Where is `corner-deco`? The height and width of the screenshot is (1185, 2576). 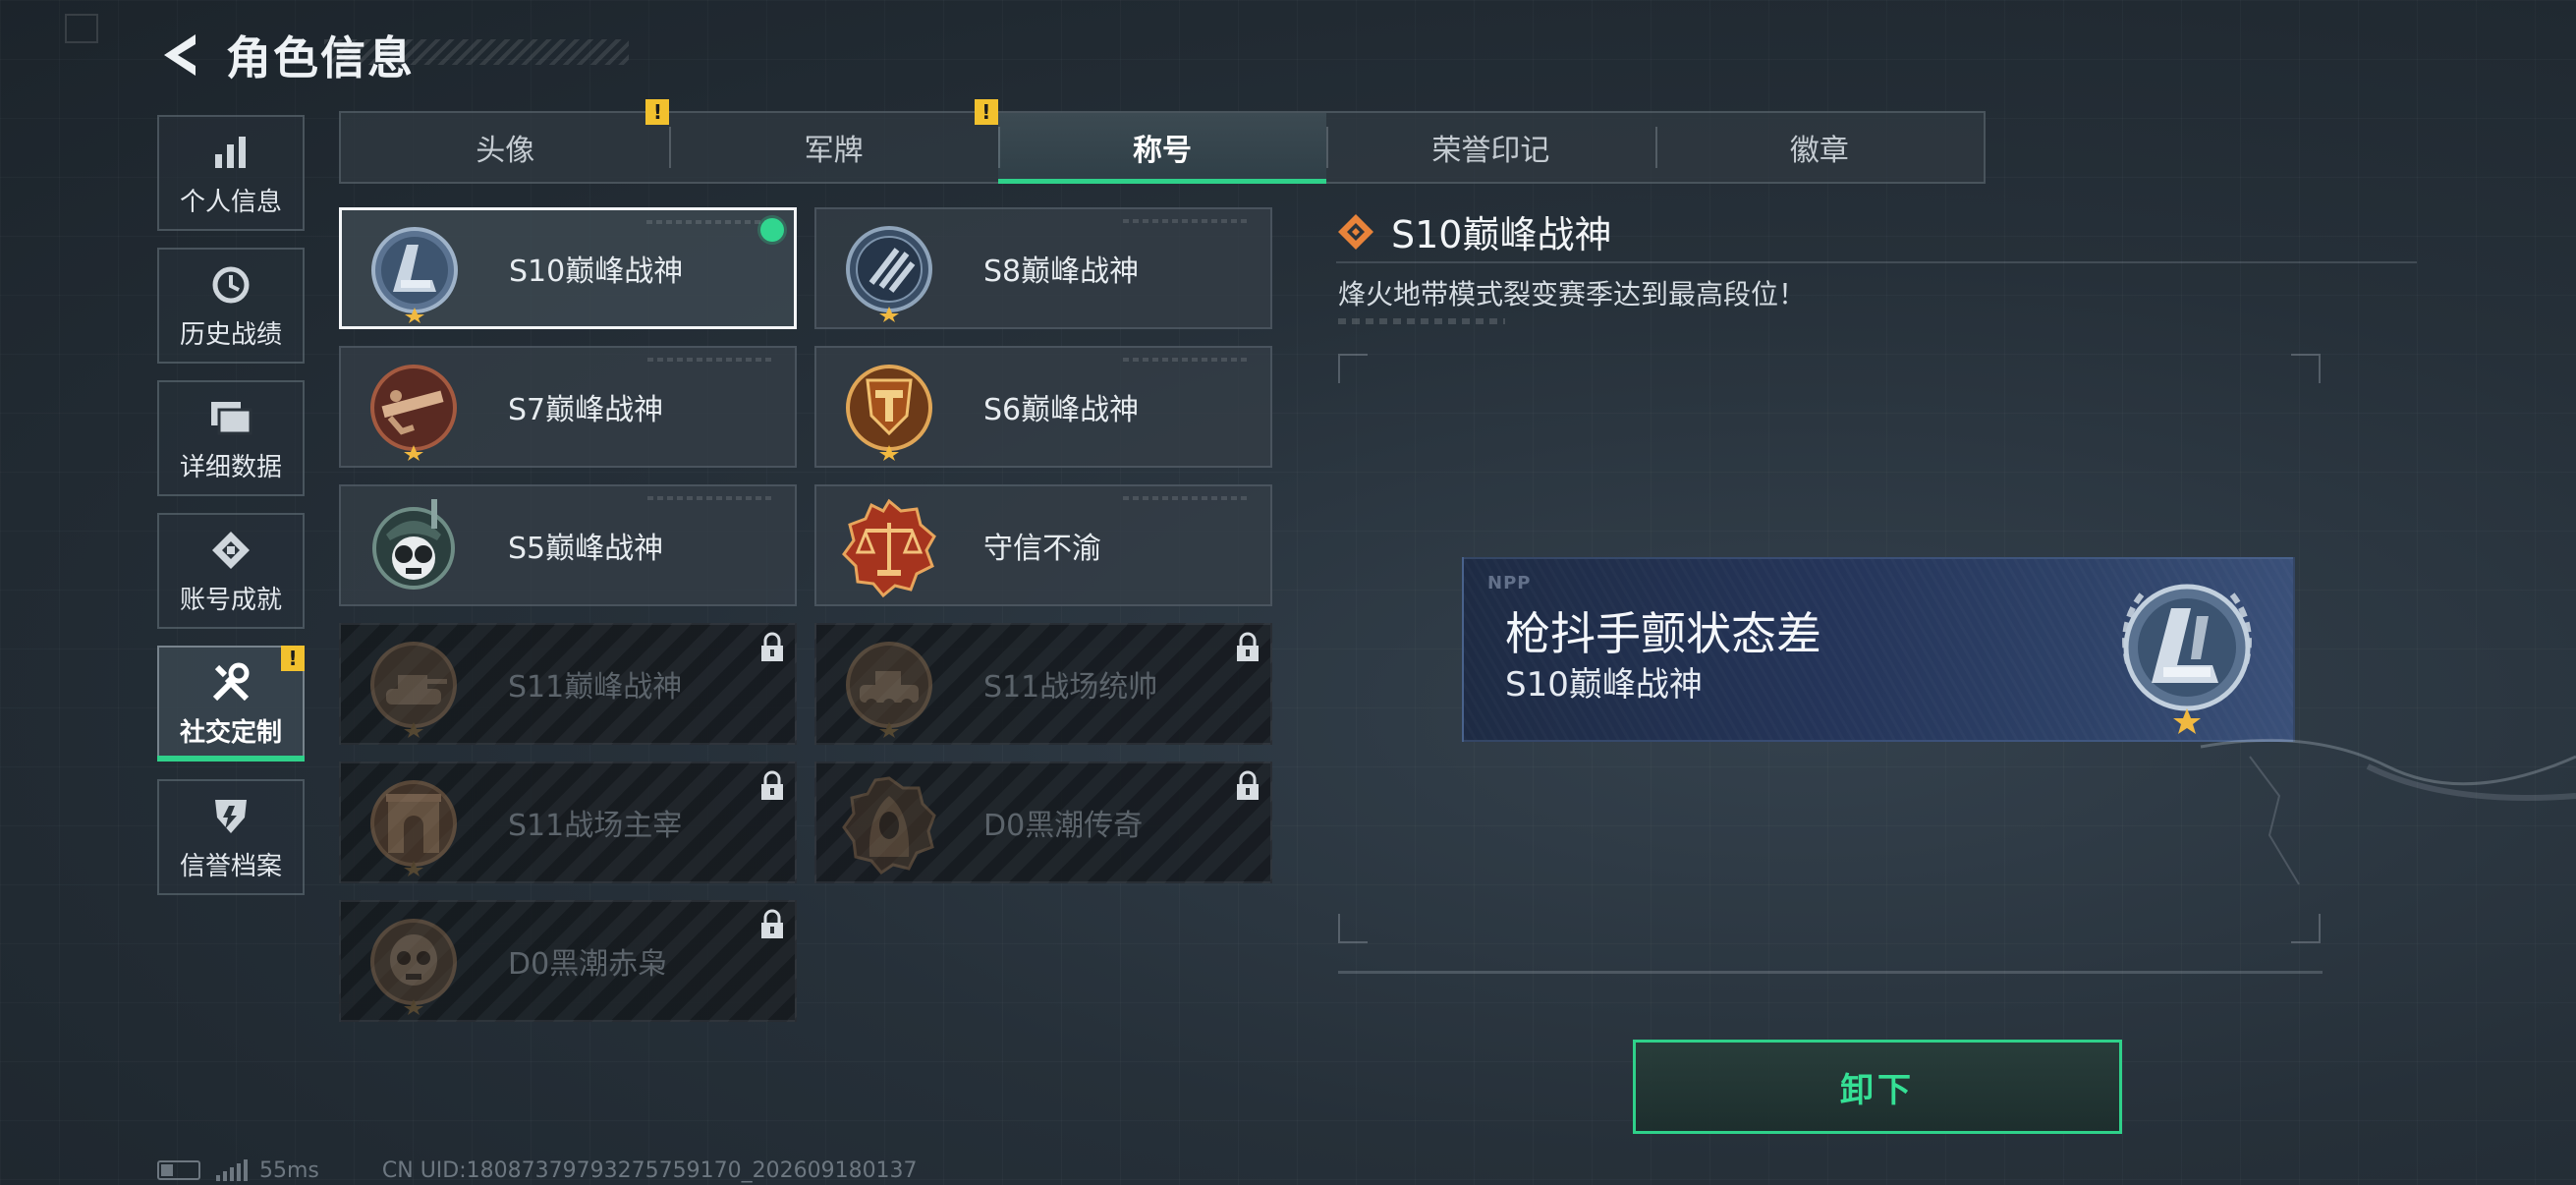
corner-deco is located at coordinates (81, 29).